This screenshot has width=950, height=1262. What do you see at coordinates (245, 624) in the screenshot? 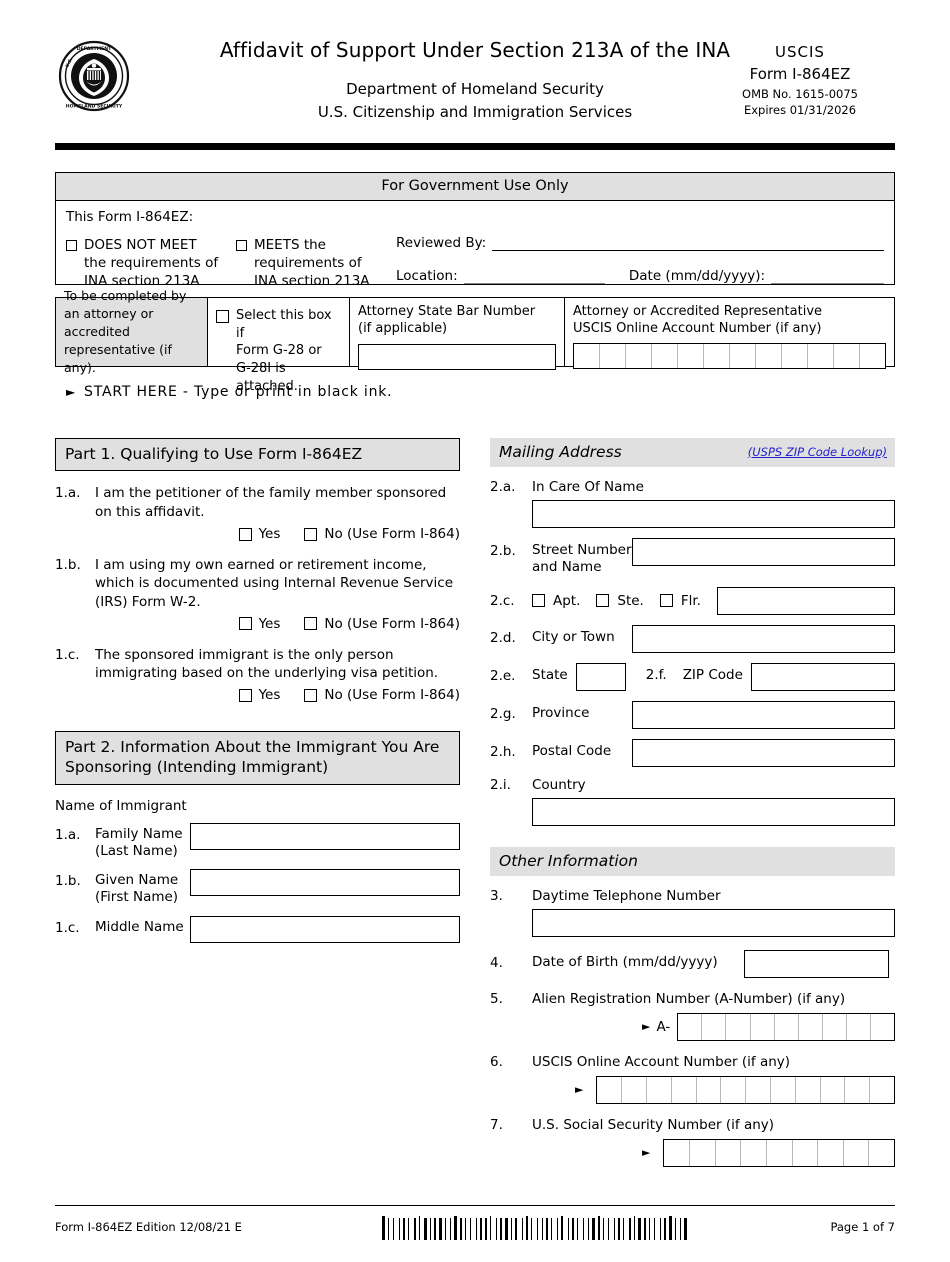
I see `question-1b-yes-checkbox` at bounding box center [245, 624].